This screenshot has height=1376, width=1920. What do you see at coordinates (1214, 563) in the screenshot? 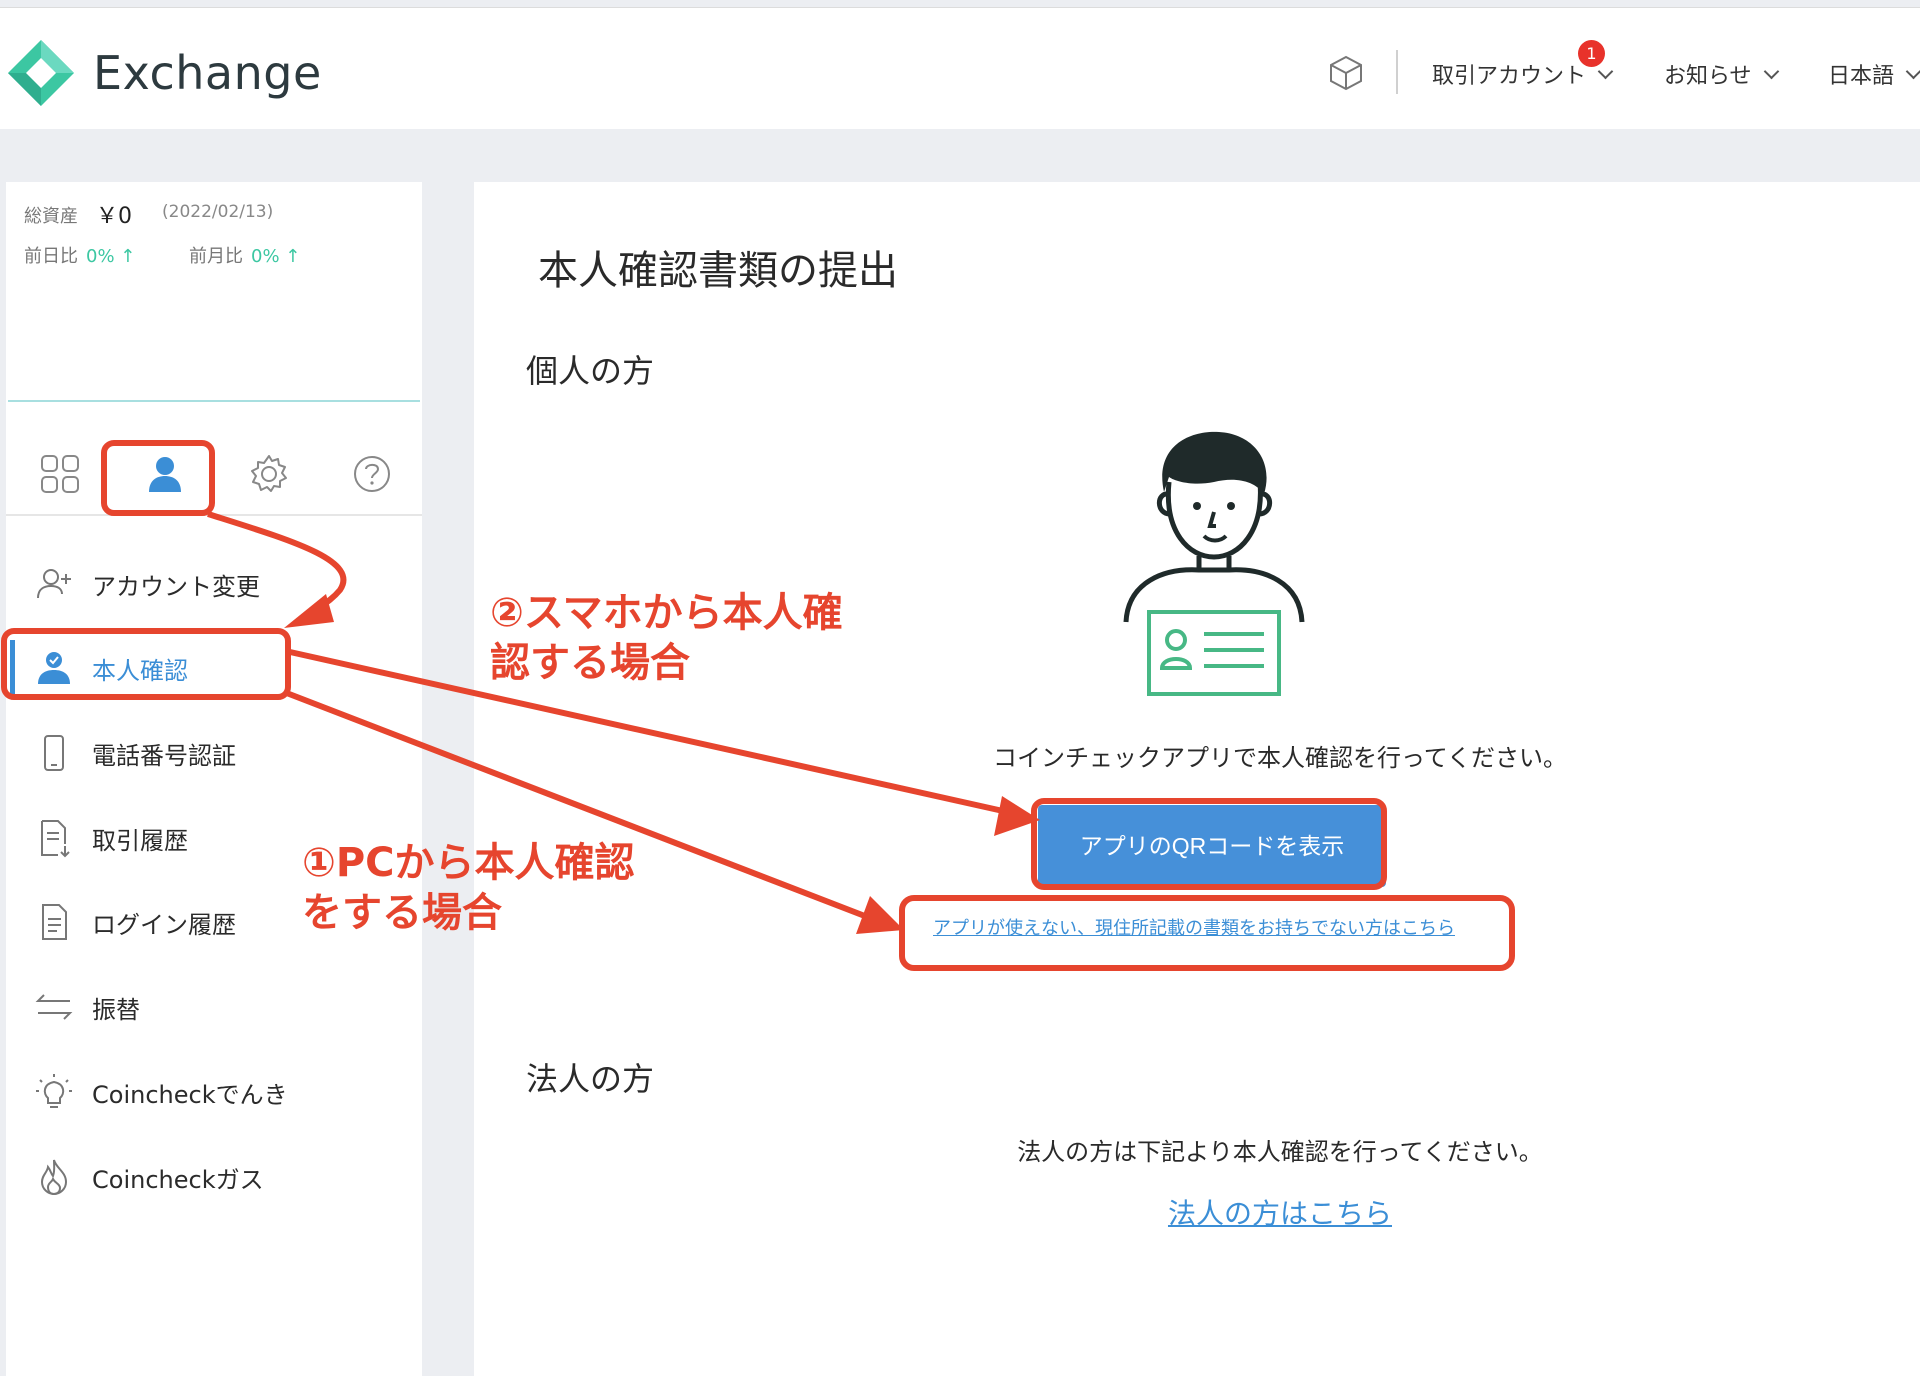
I see `person-id-card-illustration` at bounding box center [1214, 563].